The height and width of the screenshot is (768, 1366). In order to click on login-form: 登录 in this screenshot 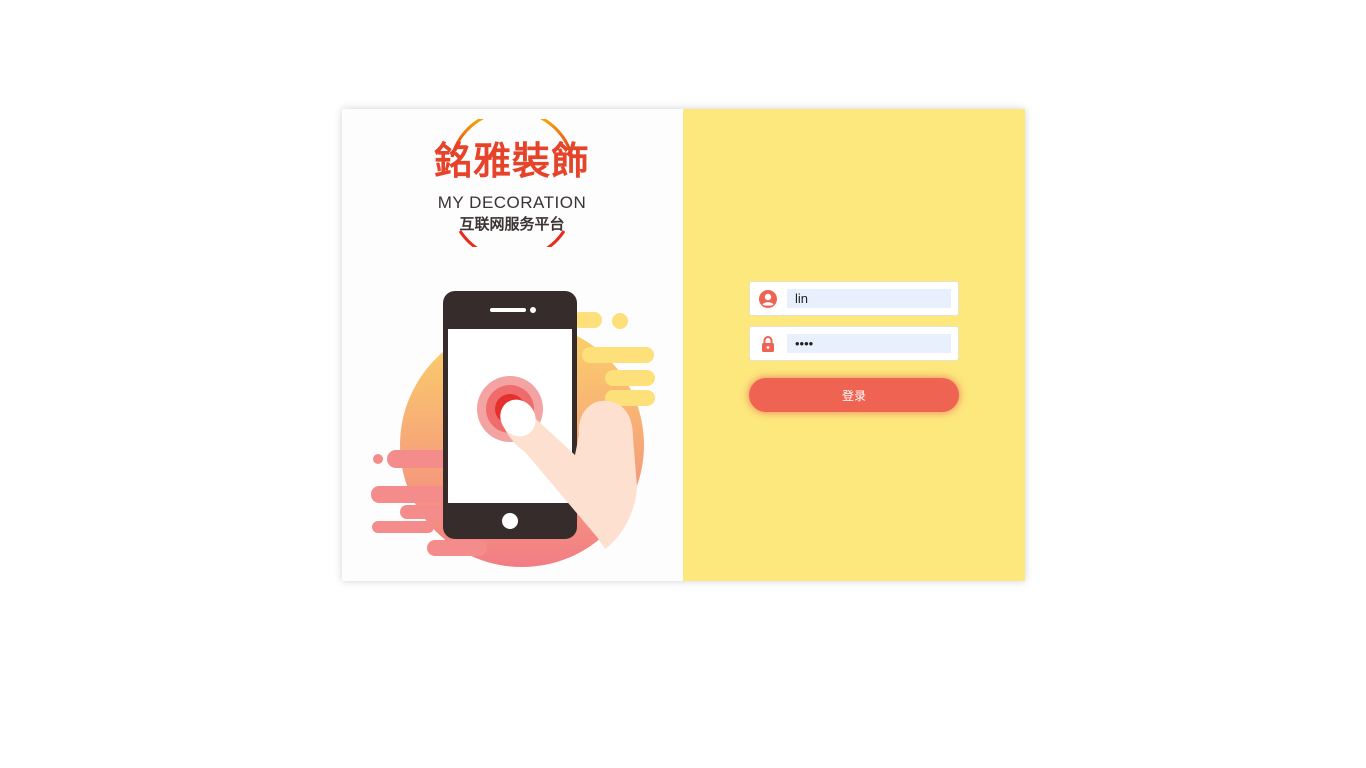, I will do `click(854, 346)`.